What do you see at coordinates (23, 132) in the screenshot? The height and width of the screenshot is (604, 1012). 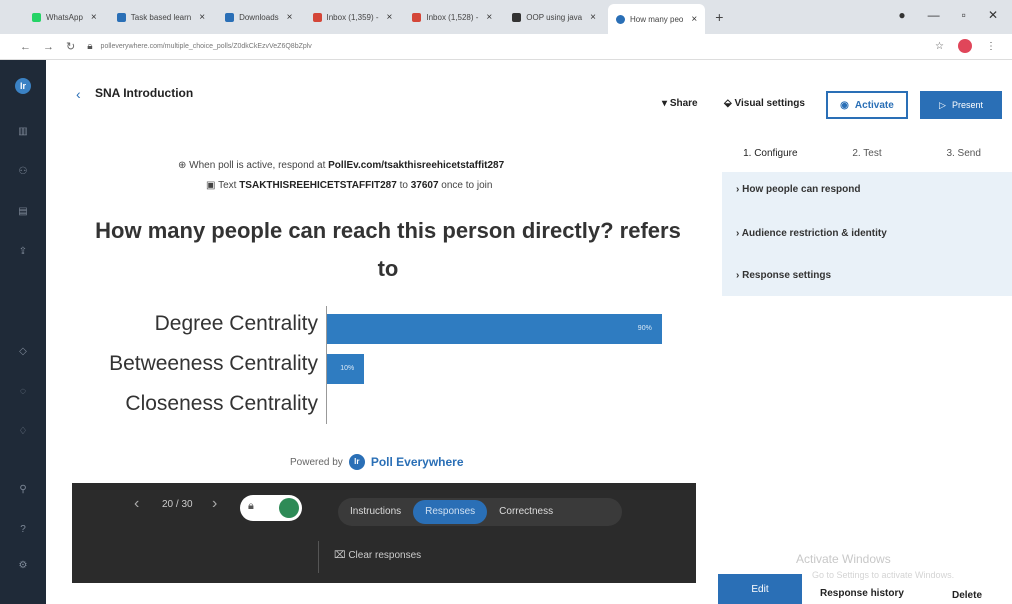 I see `chart-icon: ▥` at bounding box center [23, 132].